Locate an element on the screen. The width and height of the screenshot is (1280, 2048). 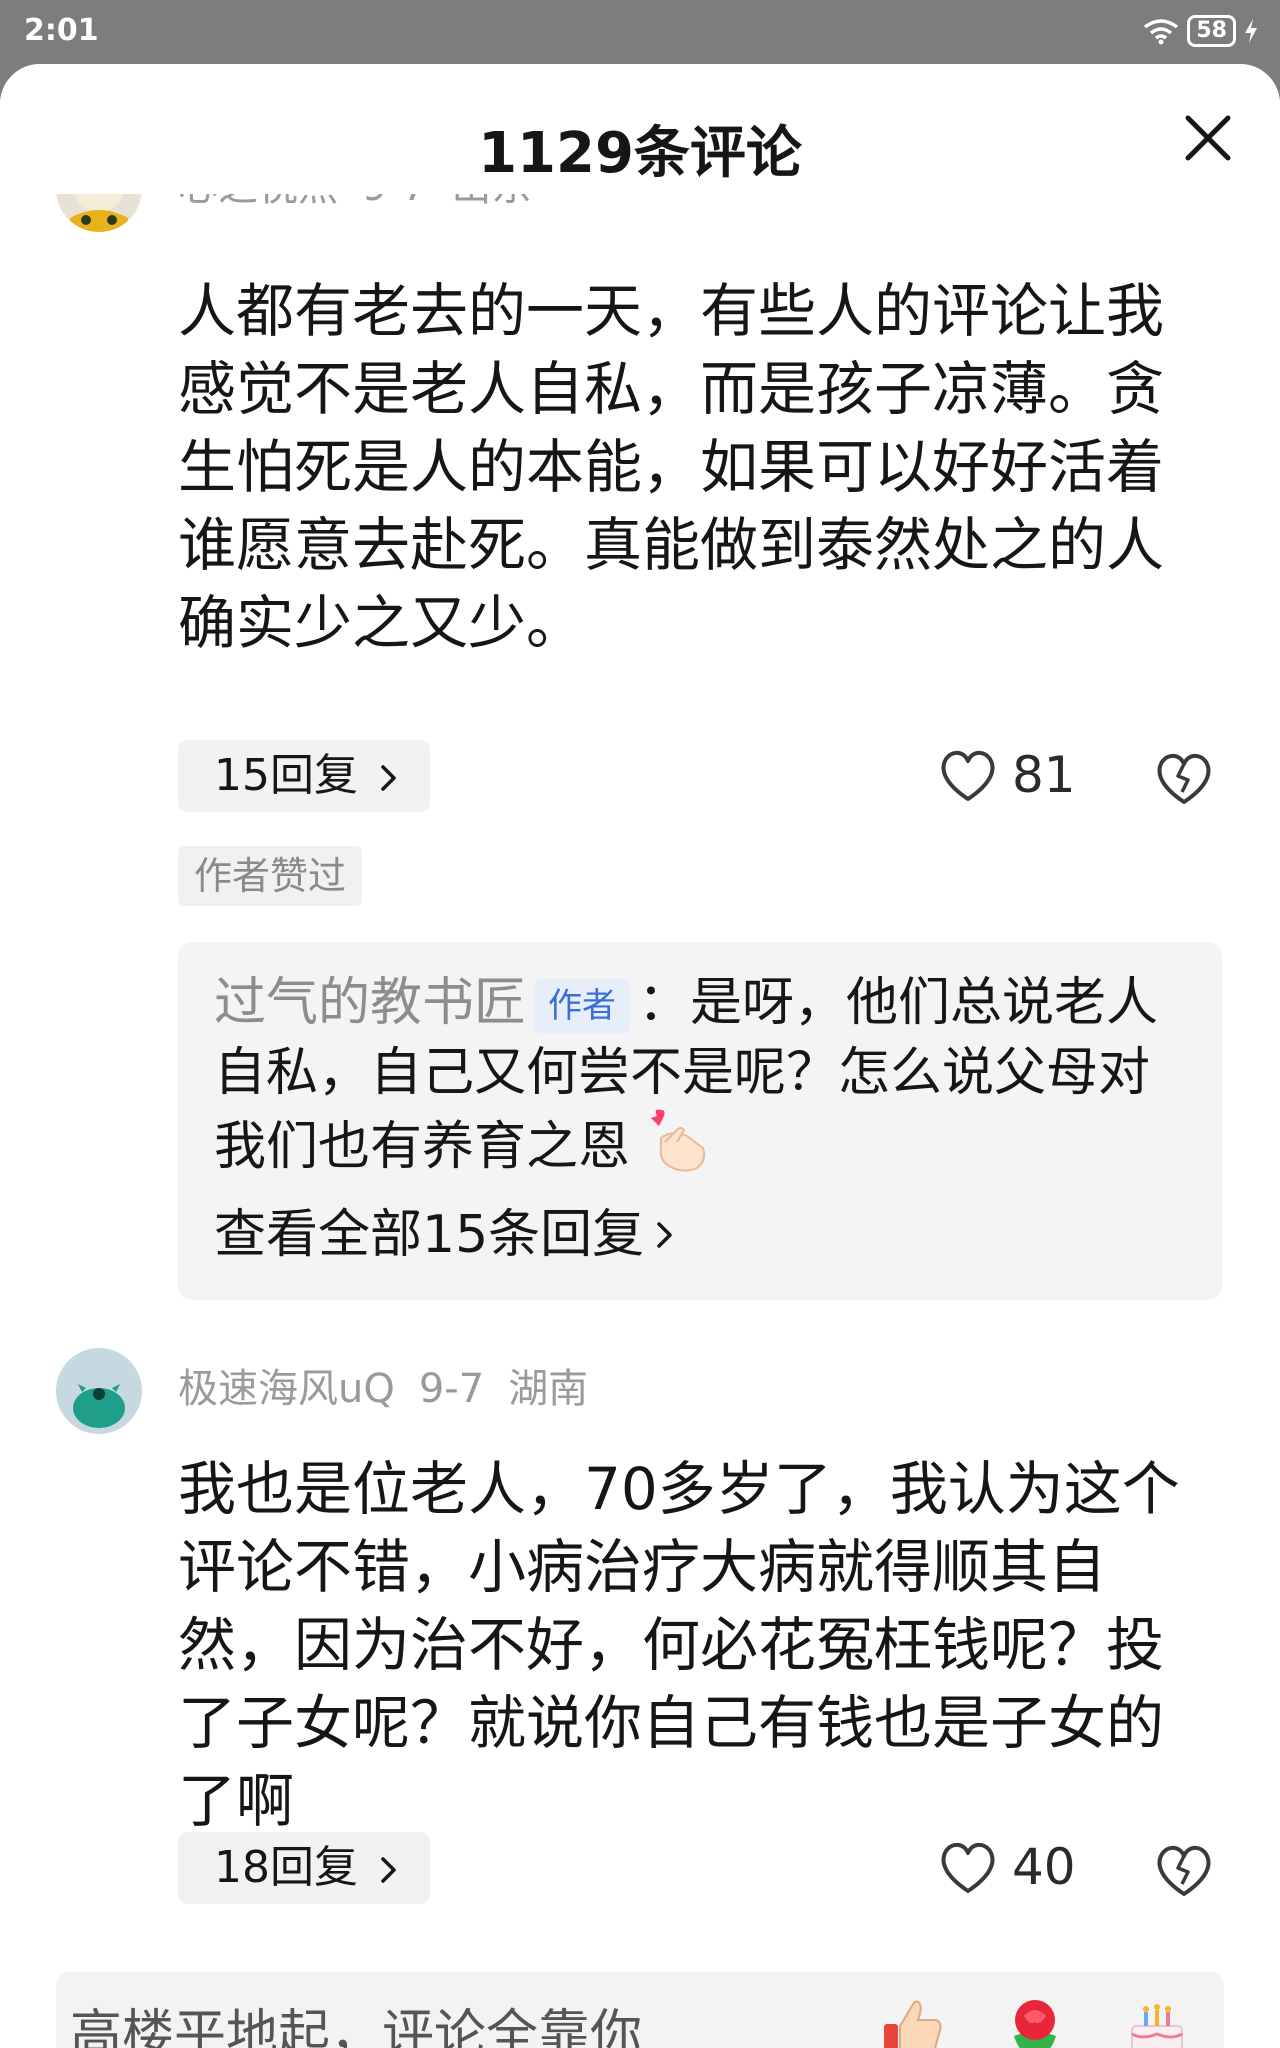
finger-heart-emoji-icon is located at coordinates (677, 1140).